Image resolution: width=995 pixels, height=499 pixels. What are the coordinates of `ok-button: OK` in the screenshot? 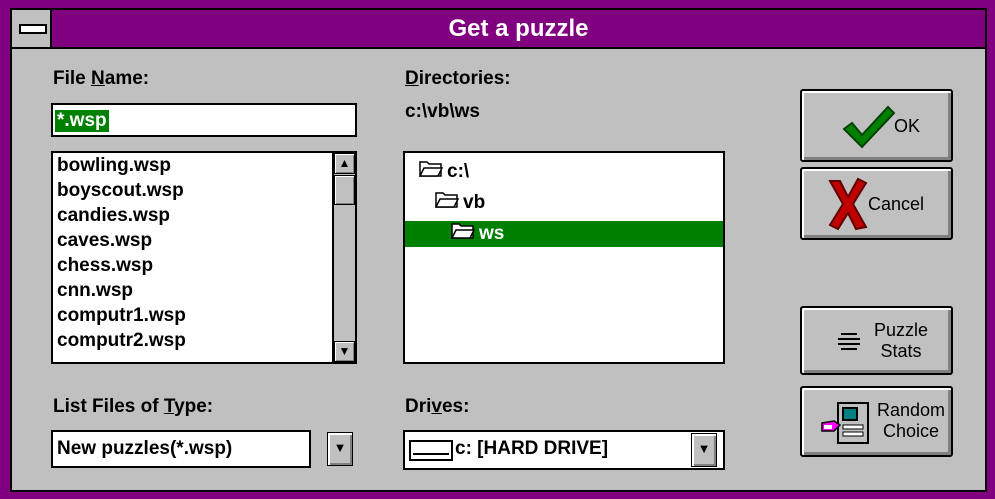 It's located at (876, 125).